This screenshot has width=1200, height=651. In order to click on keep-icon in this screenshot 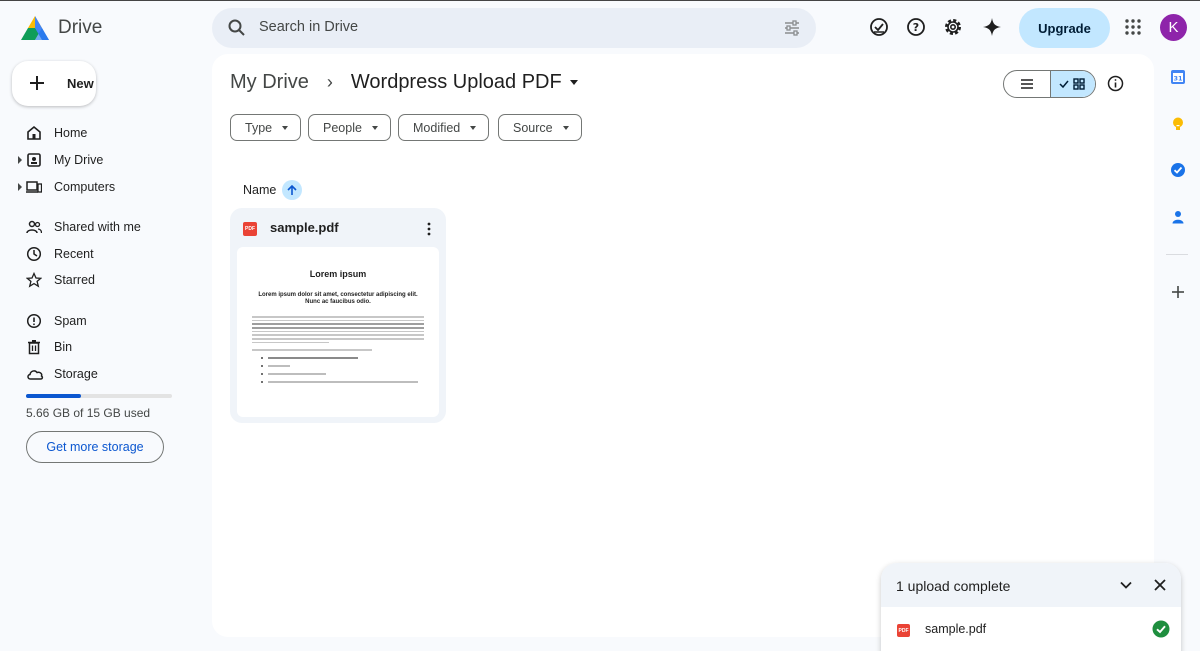, I will do `click(1178, 124)`.